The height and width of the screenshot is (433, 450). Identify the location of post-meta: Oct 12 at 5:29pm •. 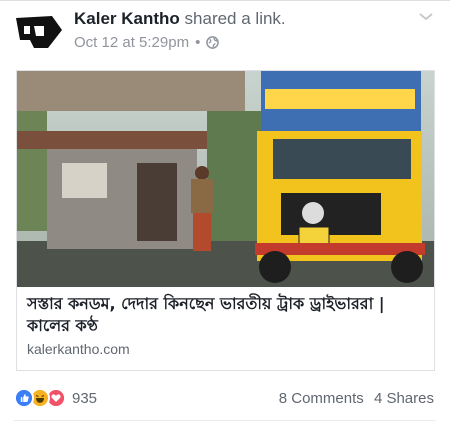
(147, 42).